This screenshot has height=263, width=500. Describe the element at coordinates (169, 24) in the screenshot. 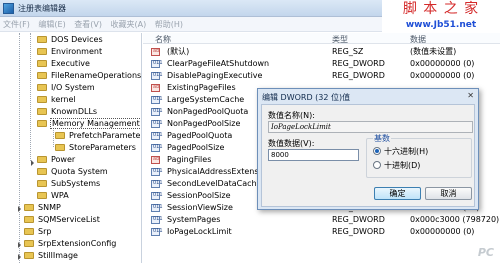

I see `menu-help: 帮助(H)` at that location.